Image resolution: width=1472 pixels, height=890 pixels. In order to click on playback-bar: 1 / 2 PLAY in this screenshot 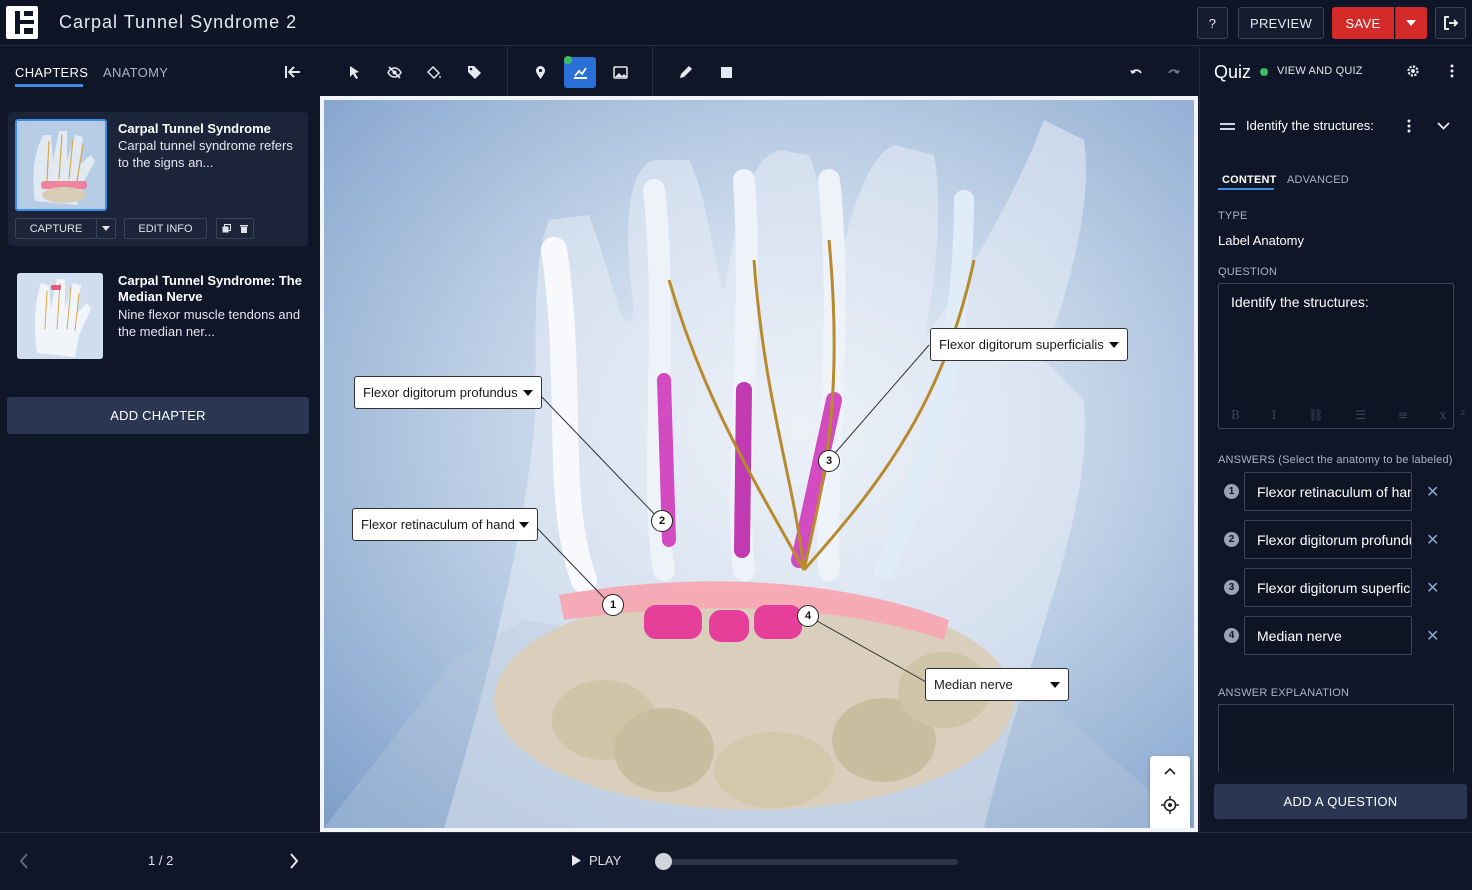, I will do `click(736, 861)`.